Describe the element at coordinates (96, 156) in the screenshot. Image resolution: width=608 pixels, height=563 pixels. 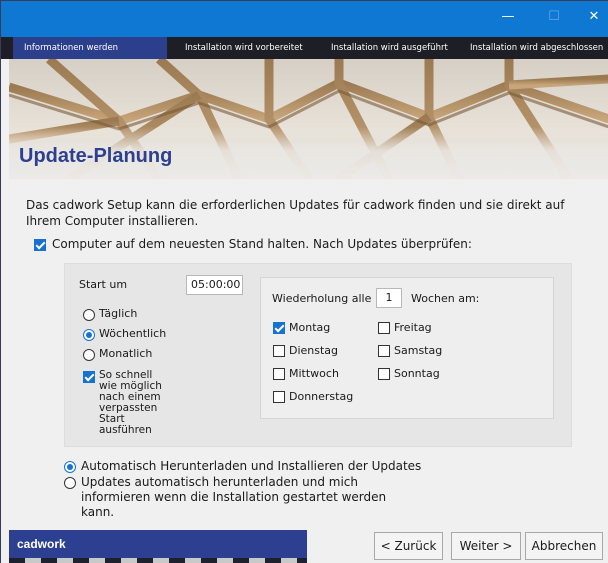
I see `page-title: Update-Planung` at that location.